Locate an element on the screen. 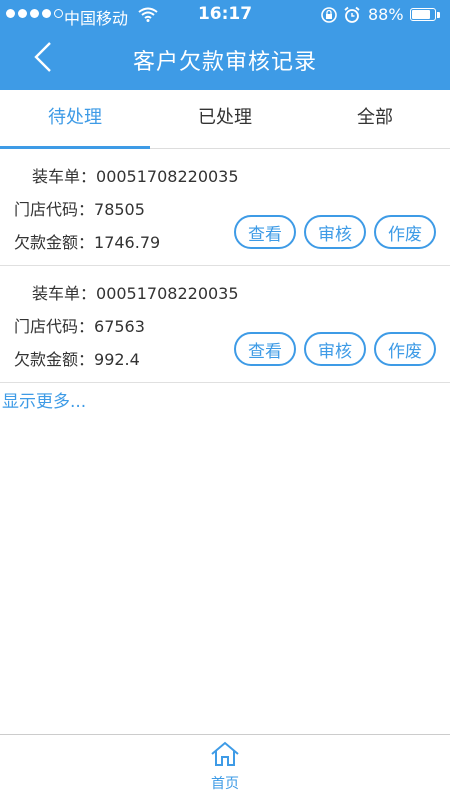 The image size is (450, 801). store-row: 门店代码：67563 is located at coordinates (79, 325).